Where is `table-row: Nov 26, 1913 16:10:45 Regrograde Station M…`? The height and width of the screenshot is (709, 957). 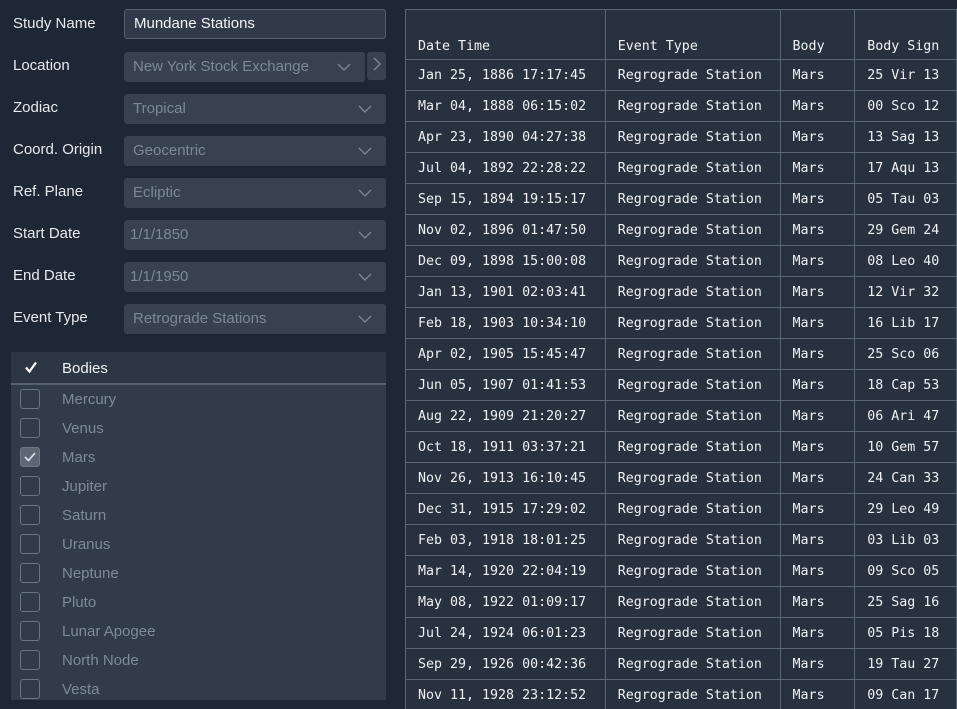
table-row: Nov 26, 1913 16:10:45 Regrograde Station M… is located at coordinates (681, 478).